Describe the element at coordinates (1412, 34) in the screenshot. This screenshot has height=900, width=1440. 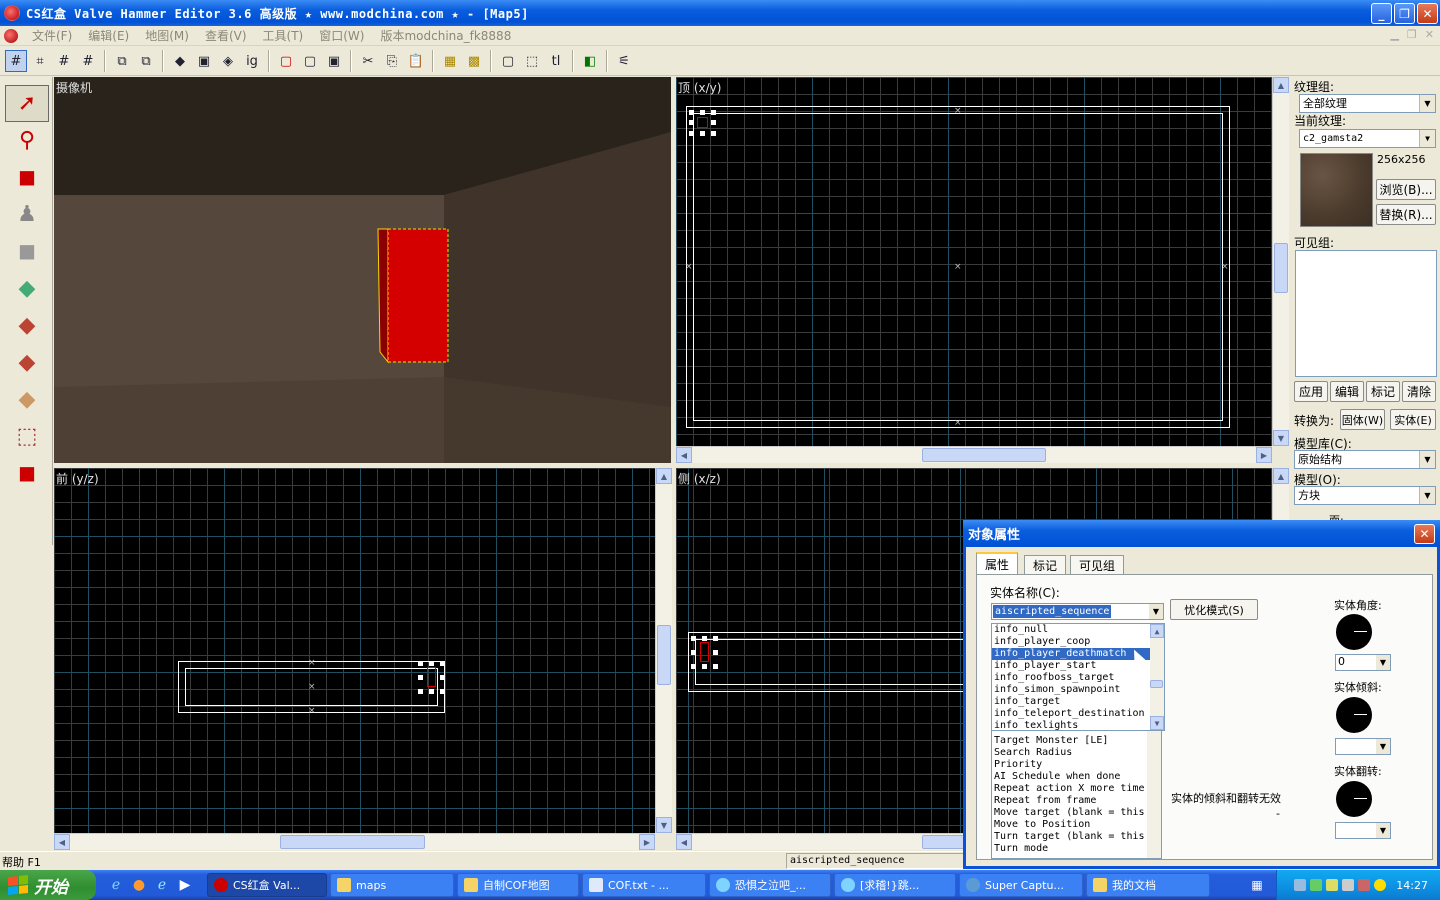
I see `mdi-restore-icon: ❐` at that location.